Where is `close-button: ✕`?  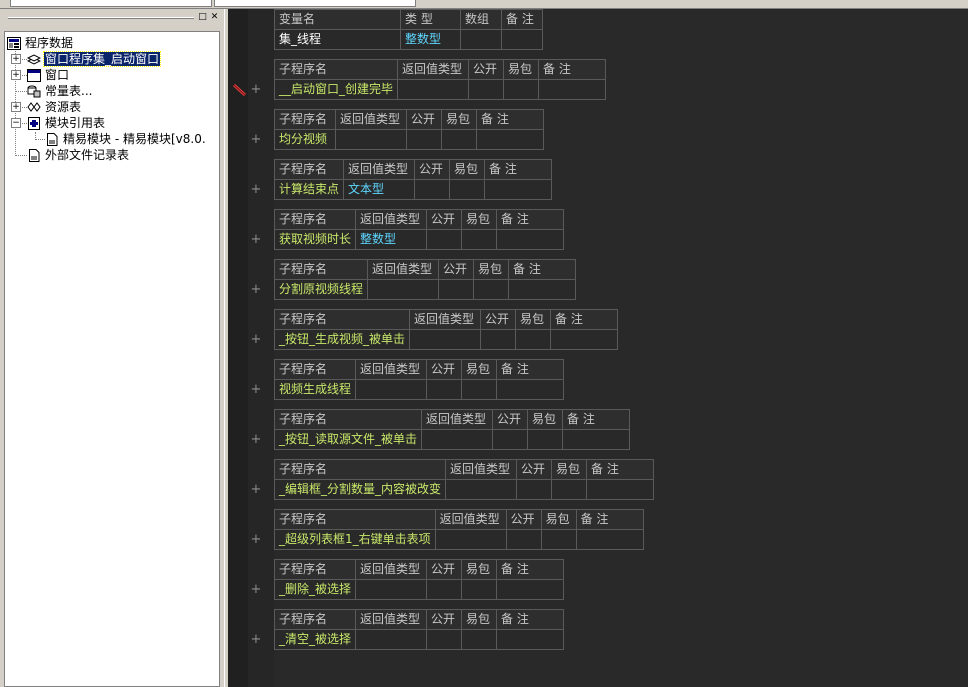 close-button: ✕ is located at coordinates (214, 17).